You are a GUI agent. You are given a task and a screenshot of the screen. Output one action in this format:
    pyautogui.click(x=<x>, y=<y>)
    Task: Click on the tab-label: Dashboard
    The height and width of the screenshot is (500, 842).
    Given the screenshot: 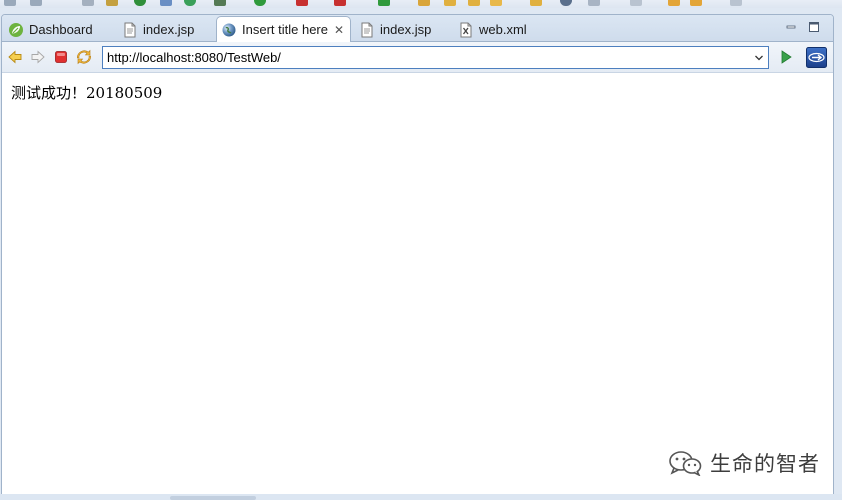 What is the action you would take?
    pyautogui.click(x=61, y=29)
    